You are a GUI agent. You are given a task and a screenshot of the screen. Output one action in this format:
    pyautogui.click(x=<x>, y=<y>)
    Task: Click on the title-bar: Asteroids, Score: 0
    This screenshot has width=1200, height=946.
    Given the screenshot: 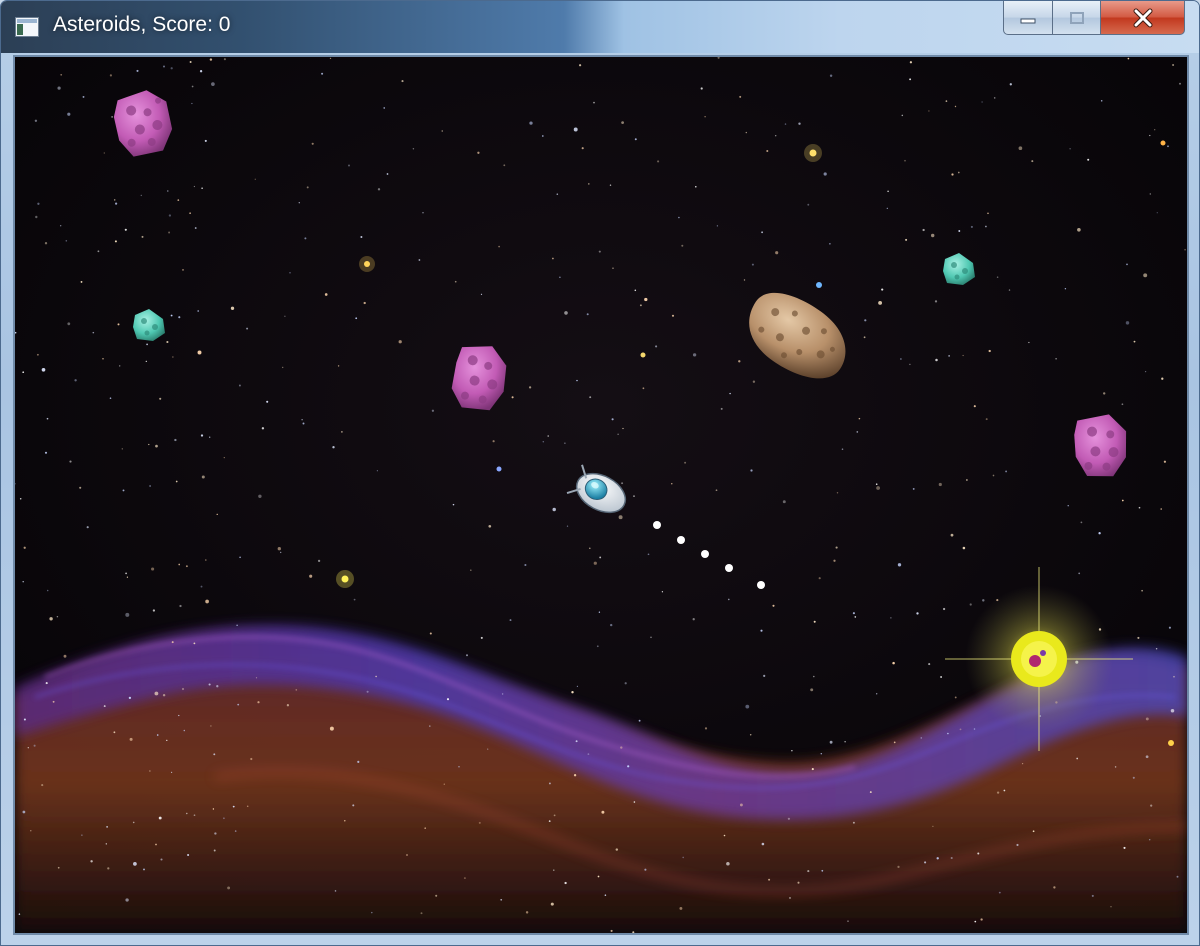 What is the action you would take?
    pyautogui.click(x=600, y=27)
    